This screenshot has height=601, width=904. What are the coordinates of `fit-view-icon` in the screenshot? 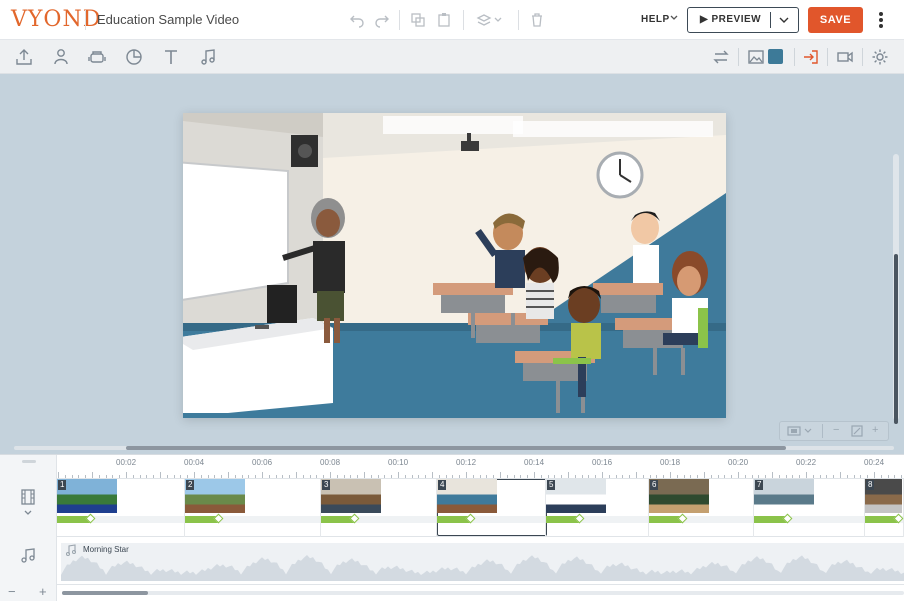 It's located at (801, 431).